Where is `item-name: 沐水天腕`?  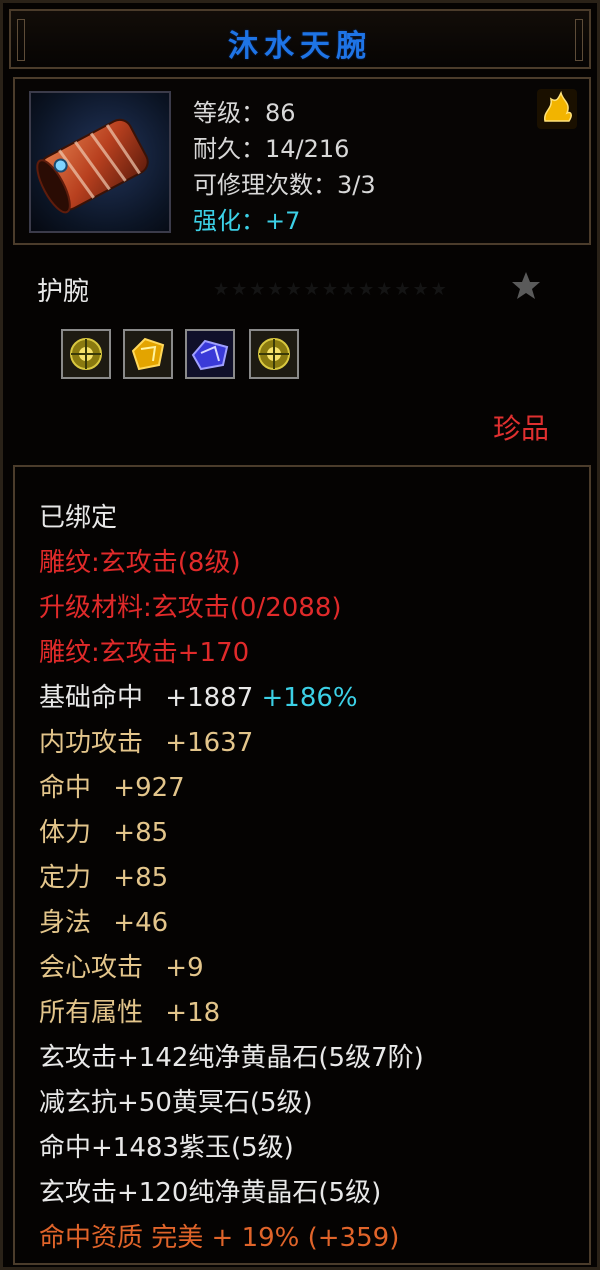
item-name: 沐水天腕 is located at coordinates (300, 46).